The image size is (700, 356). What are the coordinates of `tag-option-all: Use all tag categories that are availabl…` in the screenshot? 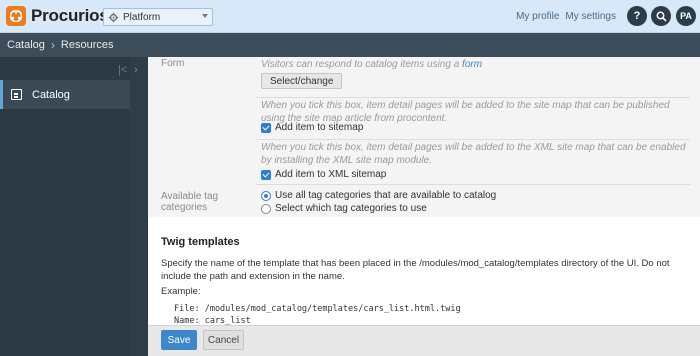 It's located at (378, 195).